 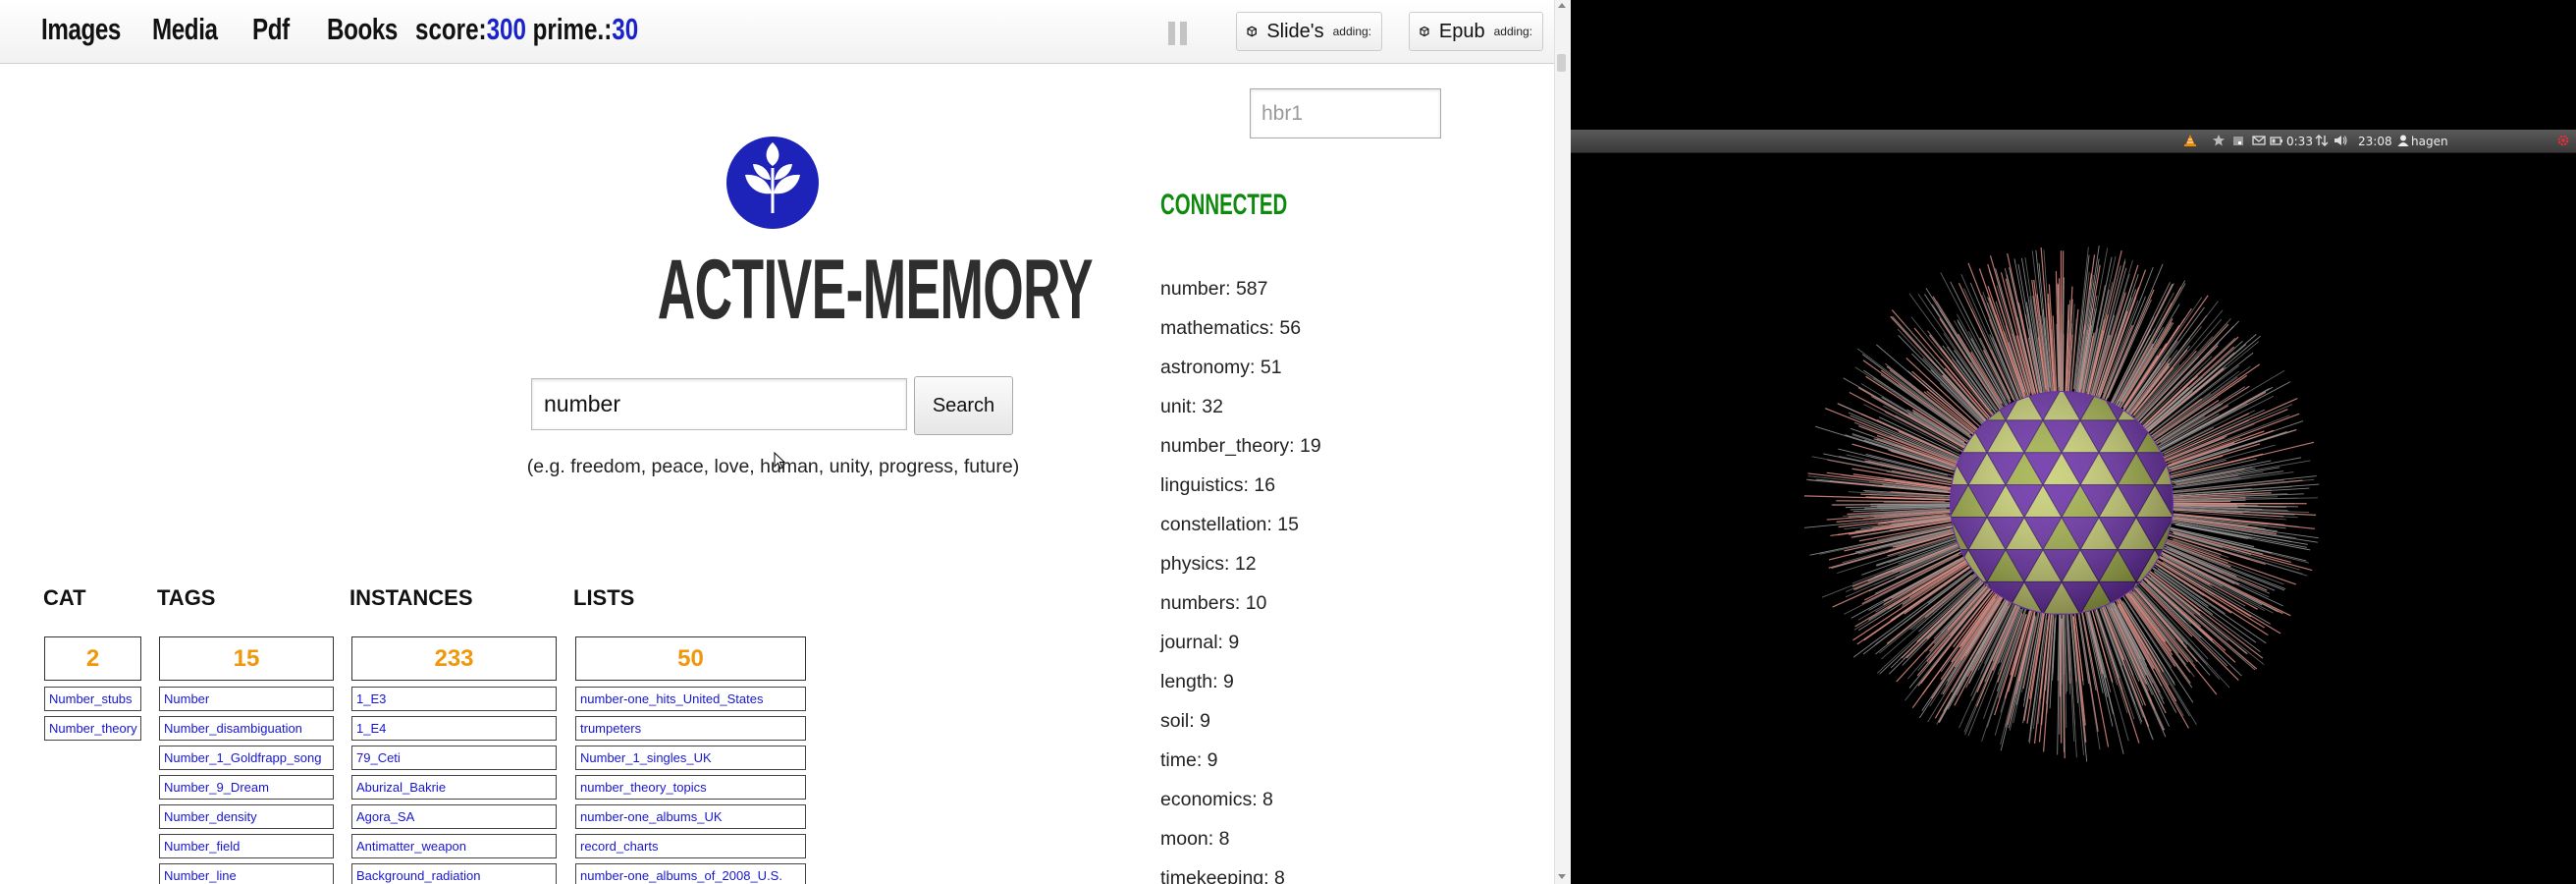 I want to click on spiky-sphere-visualization, so click(x=2061, y=504).